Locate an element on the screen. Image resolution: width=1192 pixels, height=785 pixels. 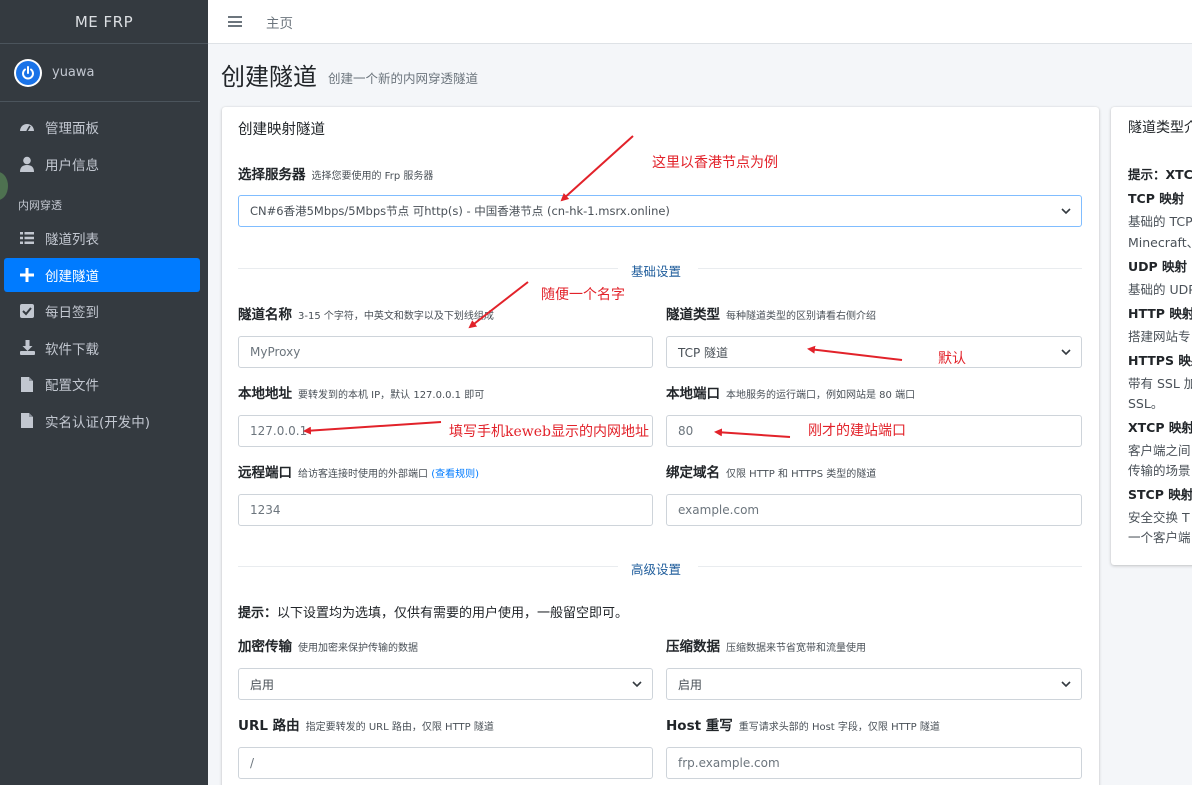
remote-port-label: 远程端口 给访客连接时使用的外部端口 (查看规则) is located at coordinates (358, 473).